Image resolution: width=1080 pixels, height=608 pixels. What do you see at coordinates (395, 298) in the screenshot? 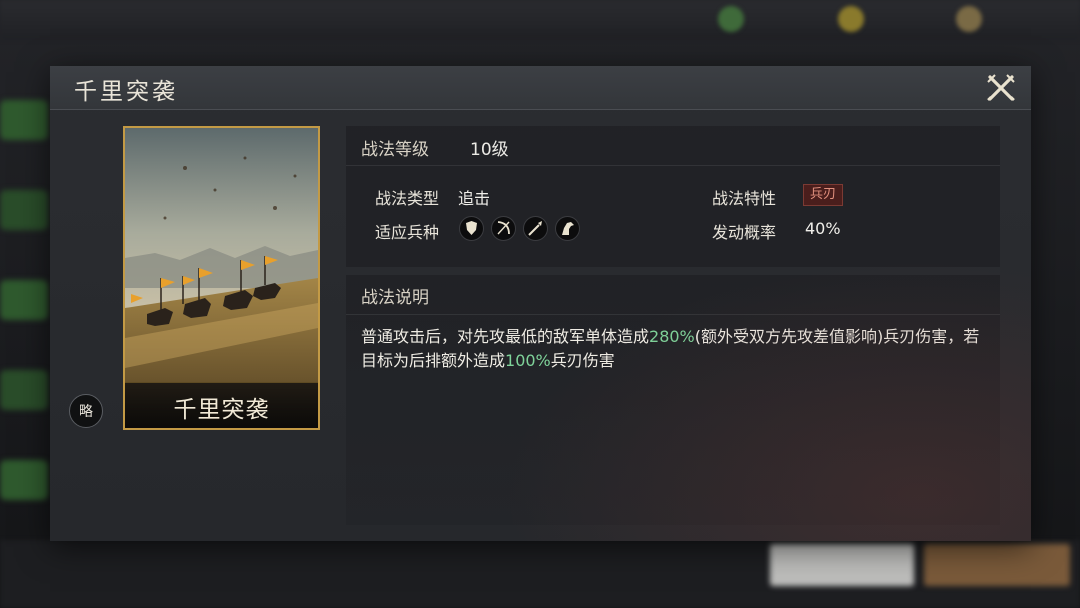
I see `description-heading: 战法说明` at bounding box center [395, 298].